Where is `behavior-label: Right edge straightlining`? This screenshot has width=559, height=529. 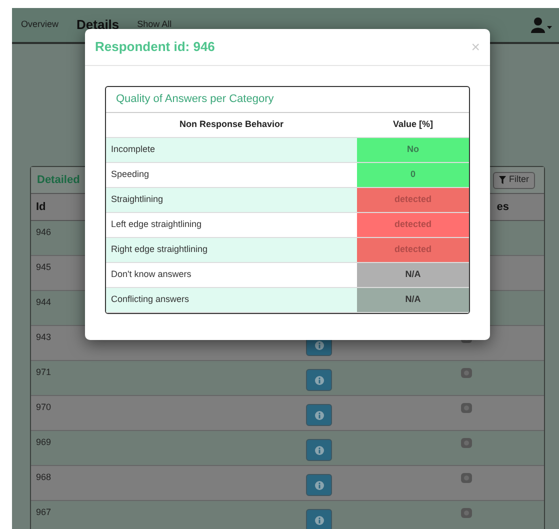 behavior-label: Right edge straightlining is located at coordinates (159, 249).